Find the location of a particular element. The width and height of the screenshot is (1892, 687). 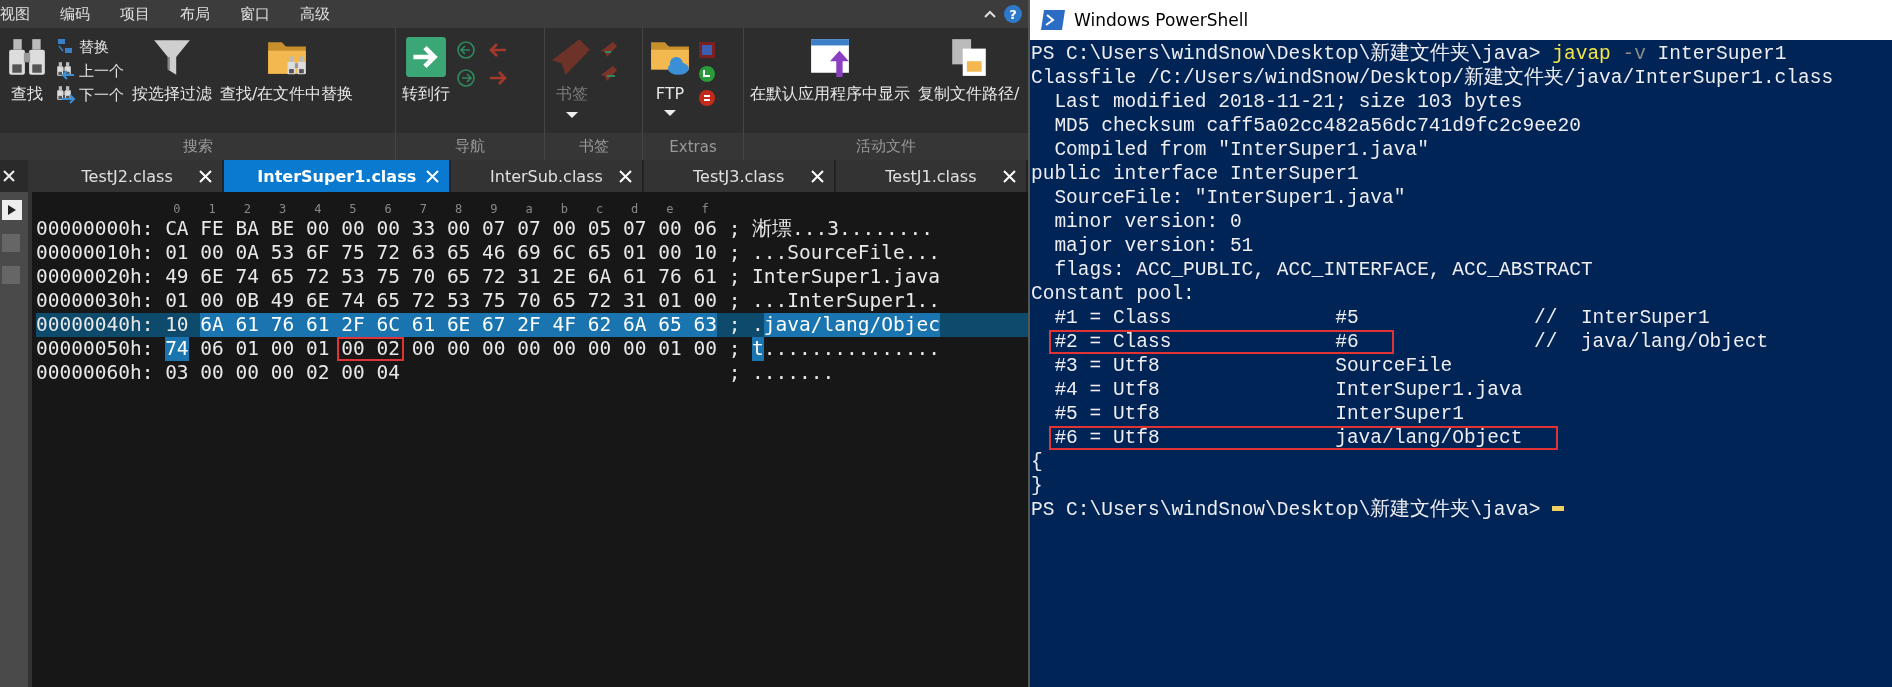

caret-down-icon is located at coordinates (670, 113).